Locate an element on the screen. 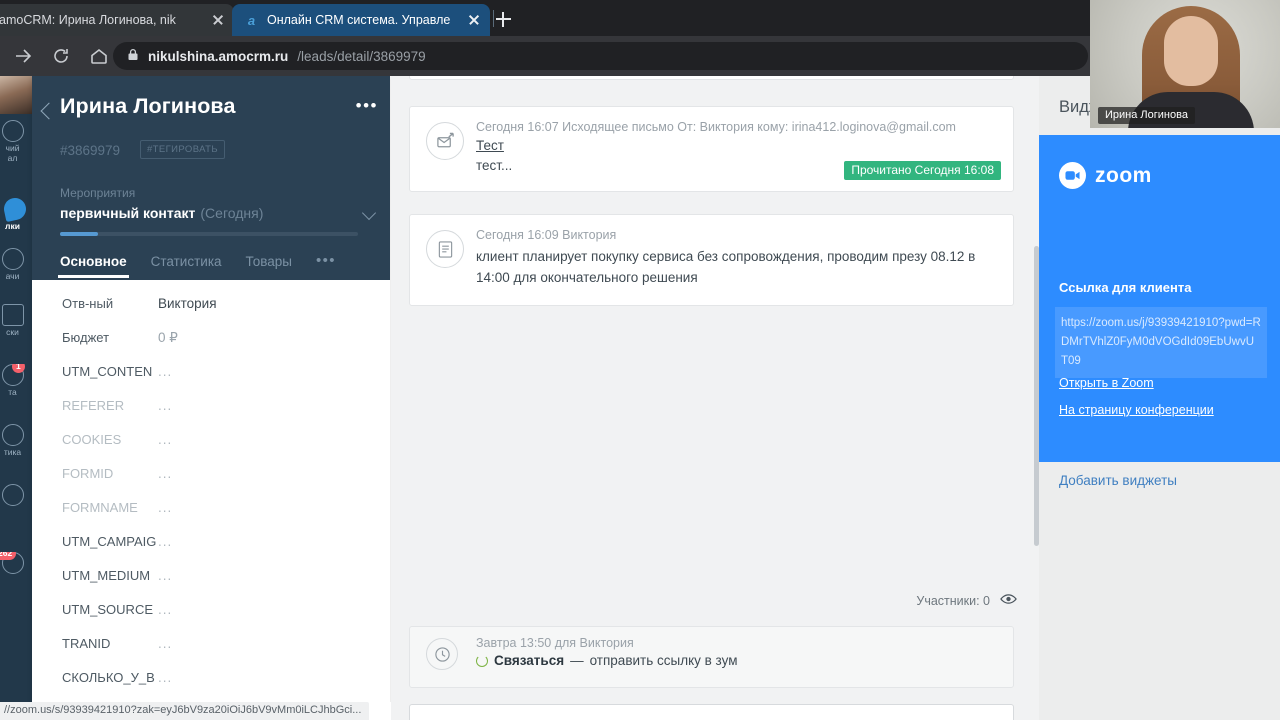 The image size is (1280, 720). tabs-ellipsis-icon: ••• is located at coordinates (326, 265).